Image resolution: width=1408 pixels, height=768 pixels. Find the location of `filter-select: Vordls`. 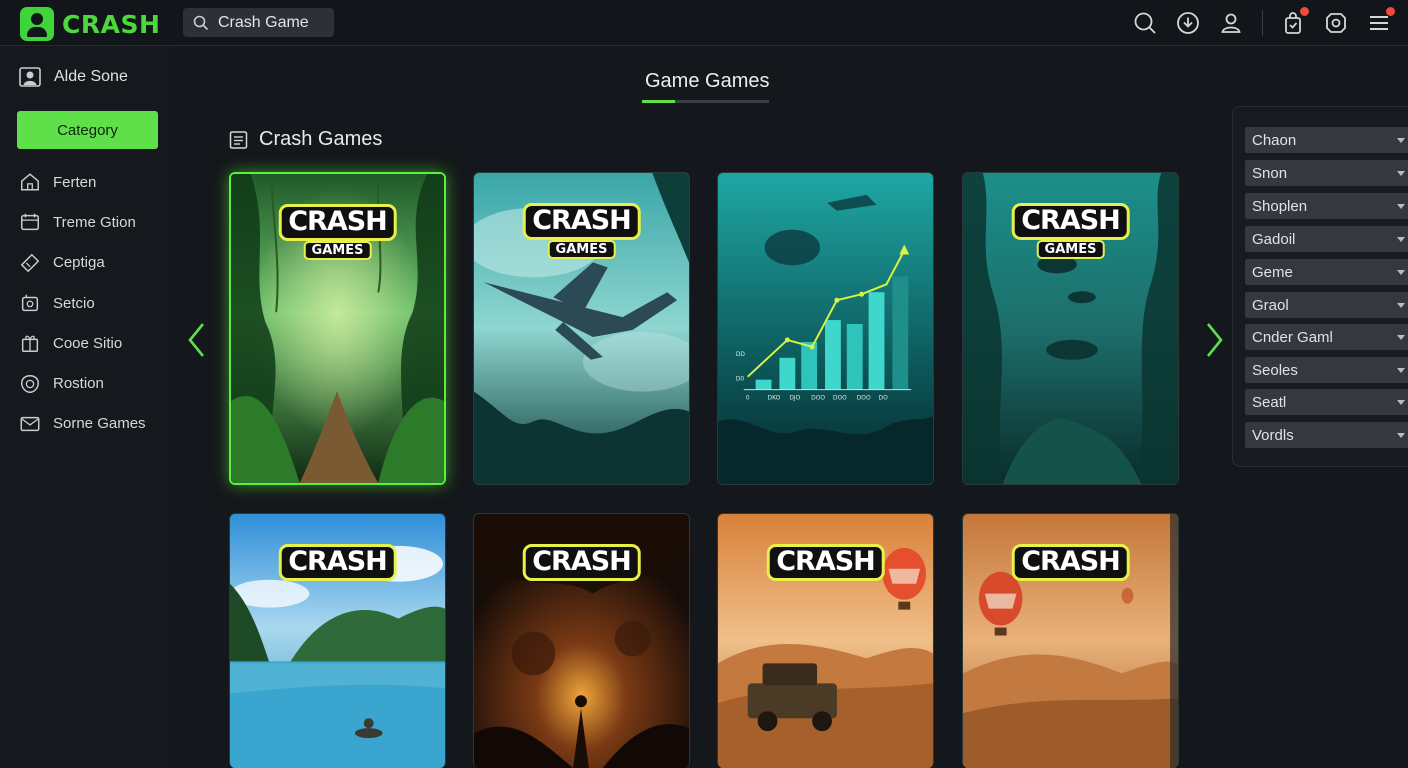

filter-select: Vordls is located at coordinates (1326, 435).